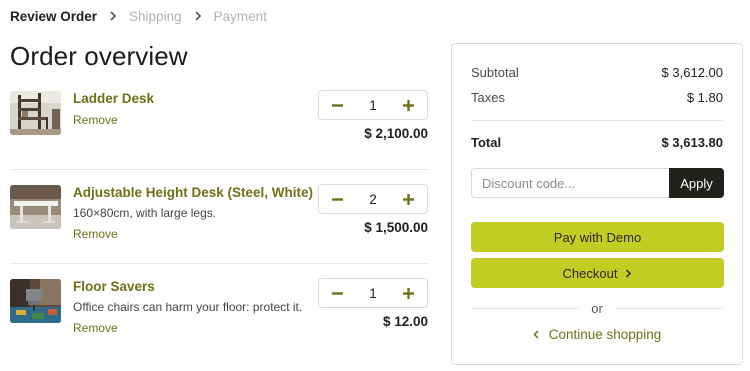 Image resolution: width=750 pixels, height=371 pixels. I want to click on subtotal-value: $ 3,612.00, so click(692, 72).